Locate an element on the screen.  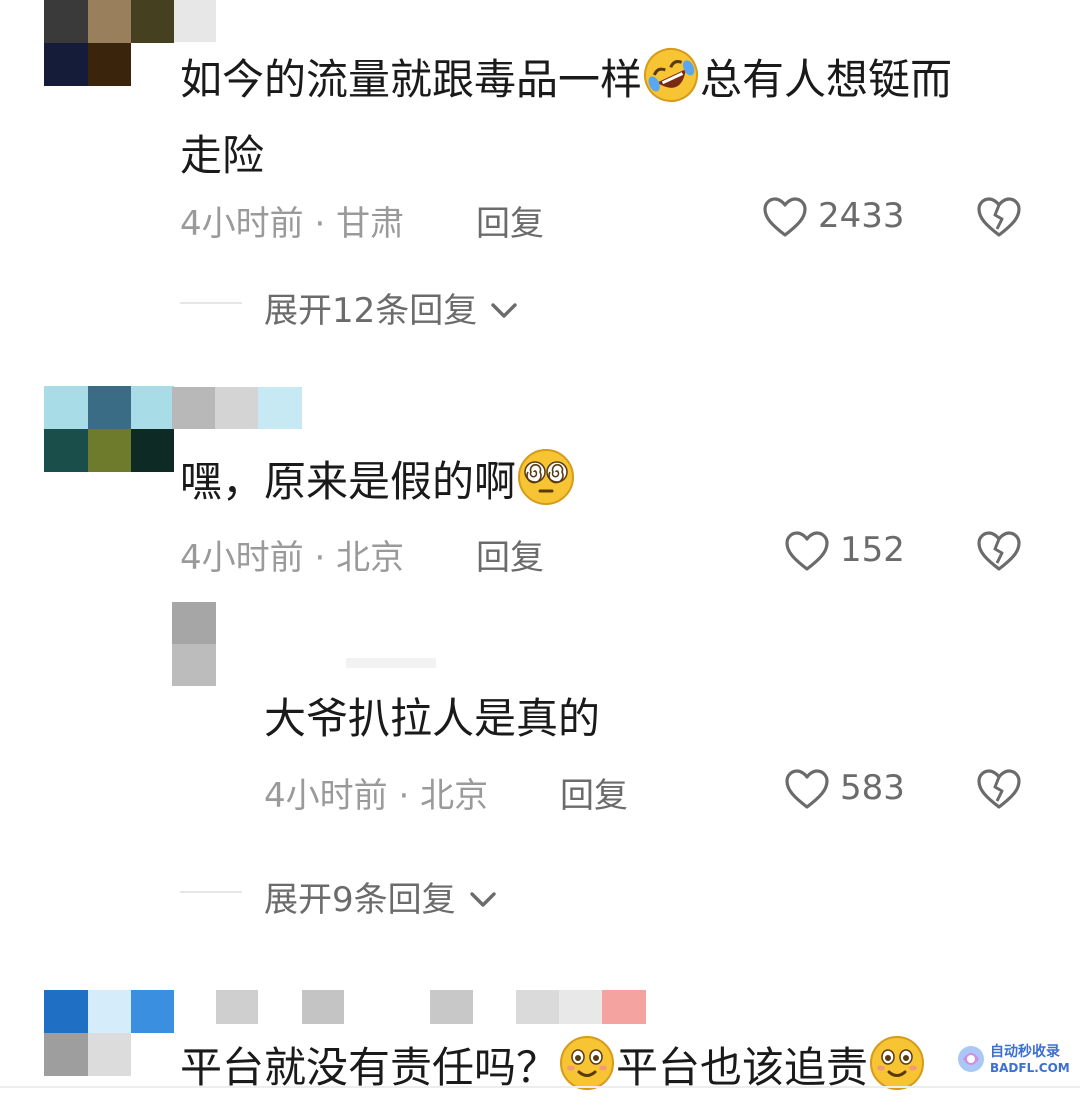
expand-replies-button: 展开9条回复 is located at coordinates (380, 896).